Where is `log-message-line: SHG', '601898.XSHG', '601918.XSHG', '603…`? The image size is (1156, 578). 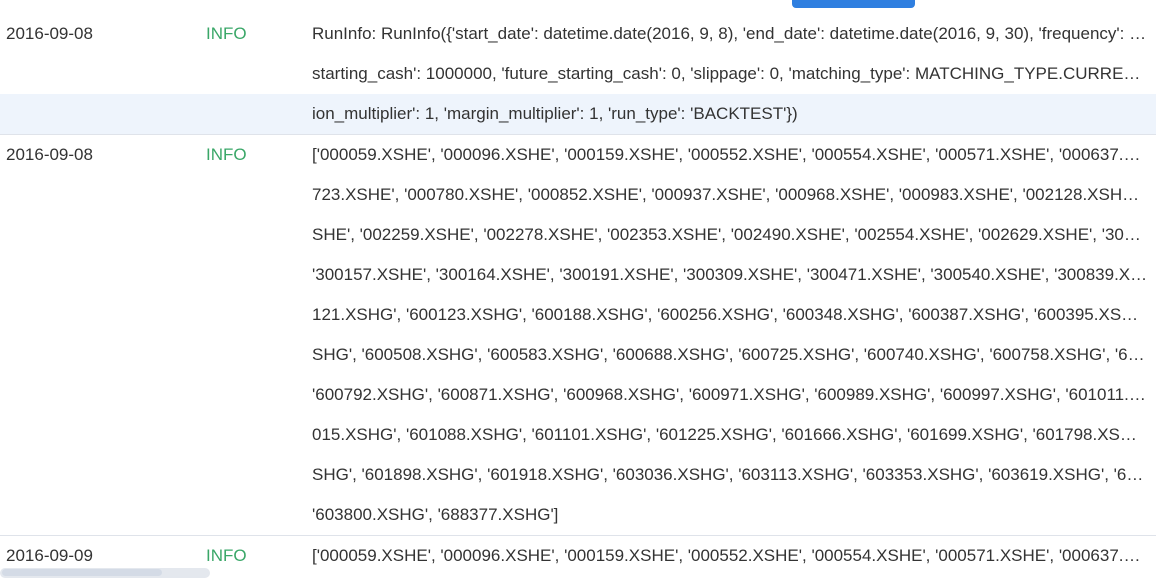
log-message-line: SHG', '601898.XSHG', '601918.XSHG', '603… is located at coordinates (730, 474).